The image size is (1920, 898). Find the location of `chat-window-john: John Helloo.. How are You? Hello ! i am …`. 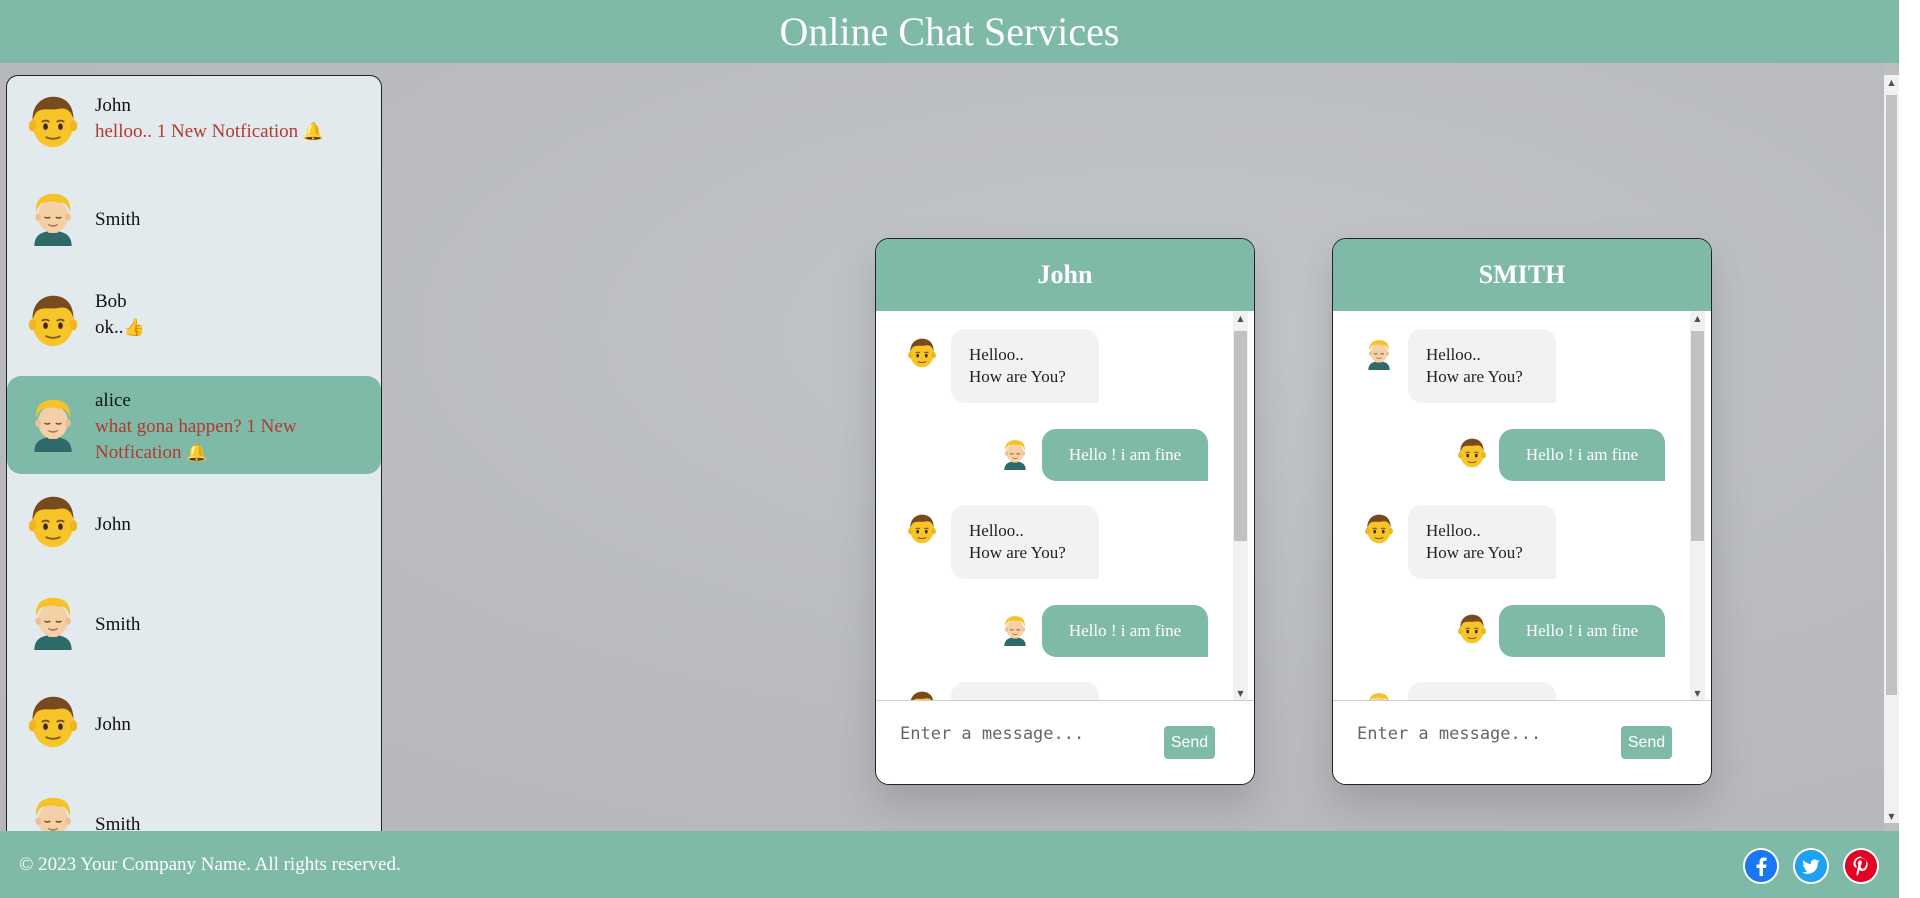

chat-window-john: John Helloo.. How are You? Hello ! i am … is located at coordinates (1065, 511).